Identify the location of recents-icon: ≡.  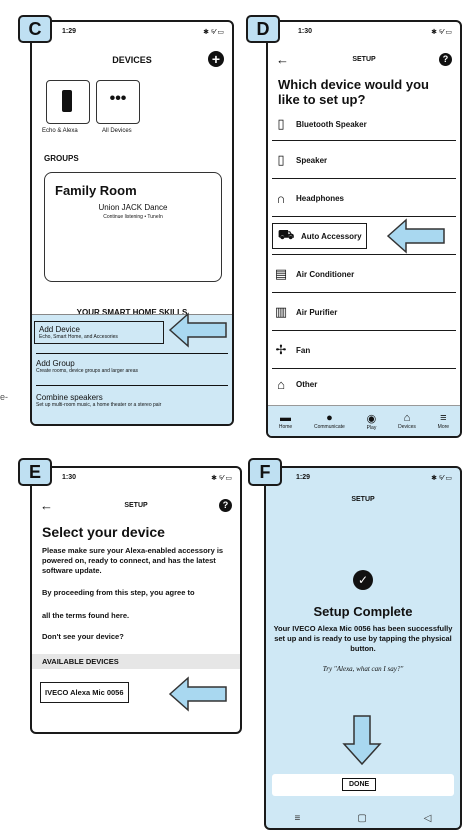
(298, 818).